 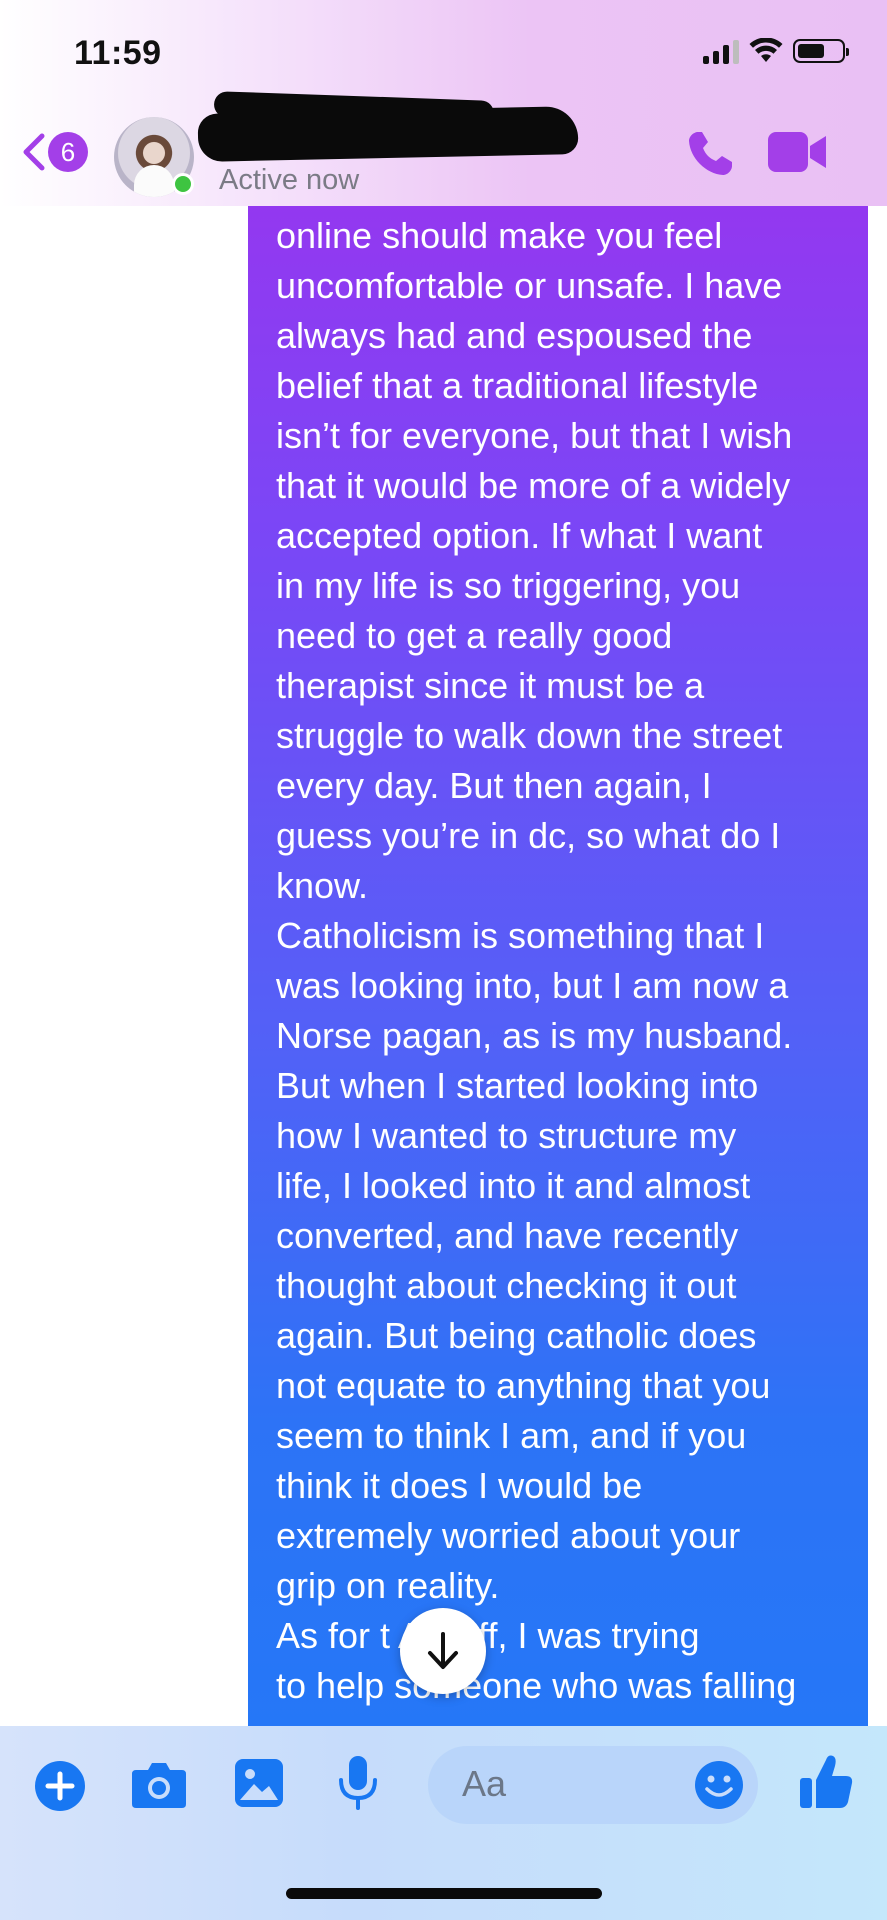 What do you see at coordinates (766, 50) in the screenshot?
I see `wifi-icon` at bounding box center [766, 50].